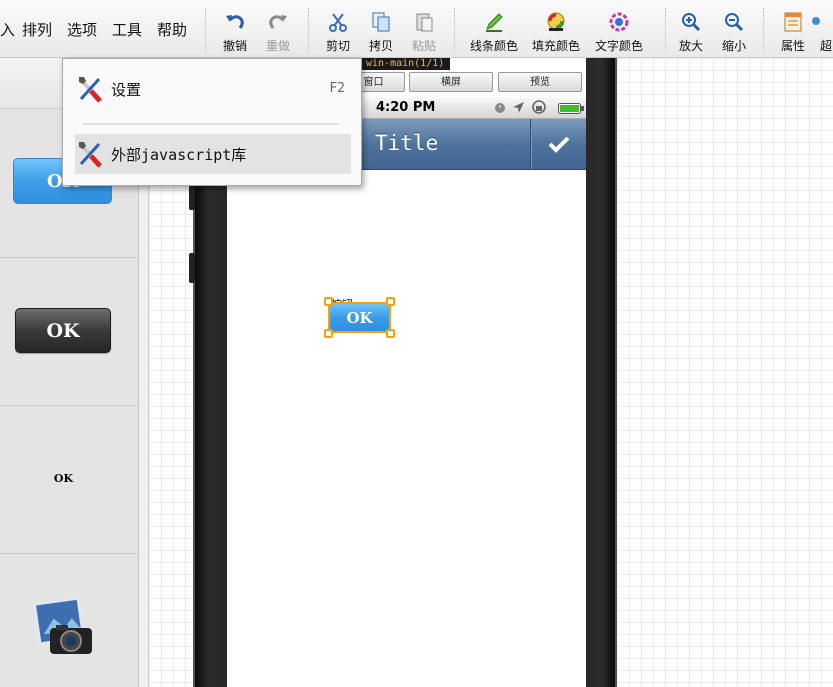  I want to click on nav-title: Title, so click(407, 143).